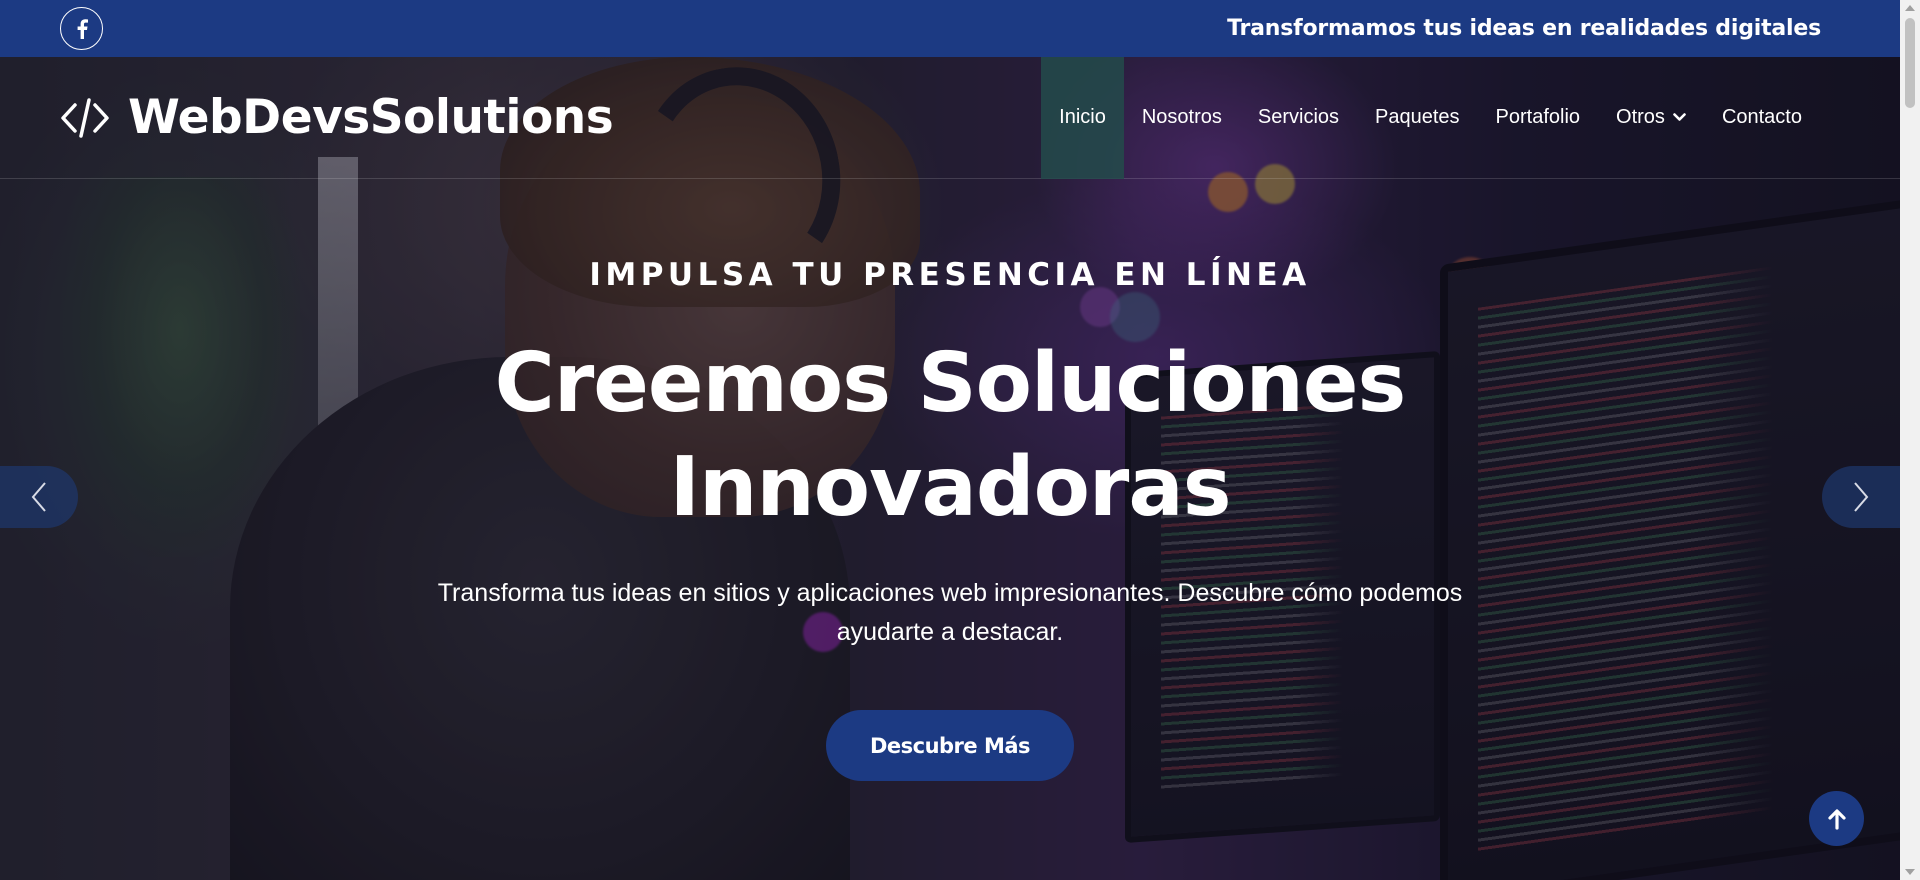 The width and height of the screenshot is (1920, 880). I want to click on scroll-up-arrow, so click(1910, 8).